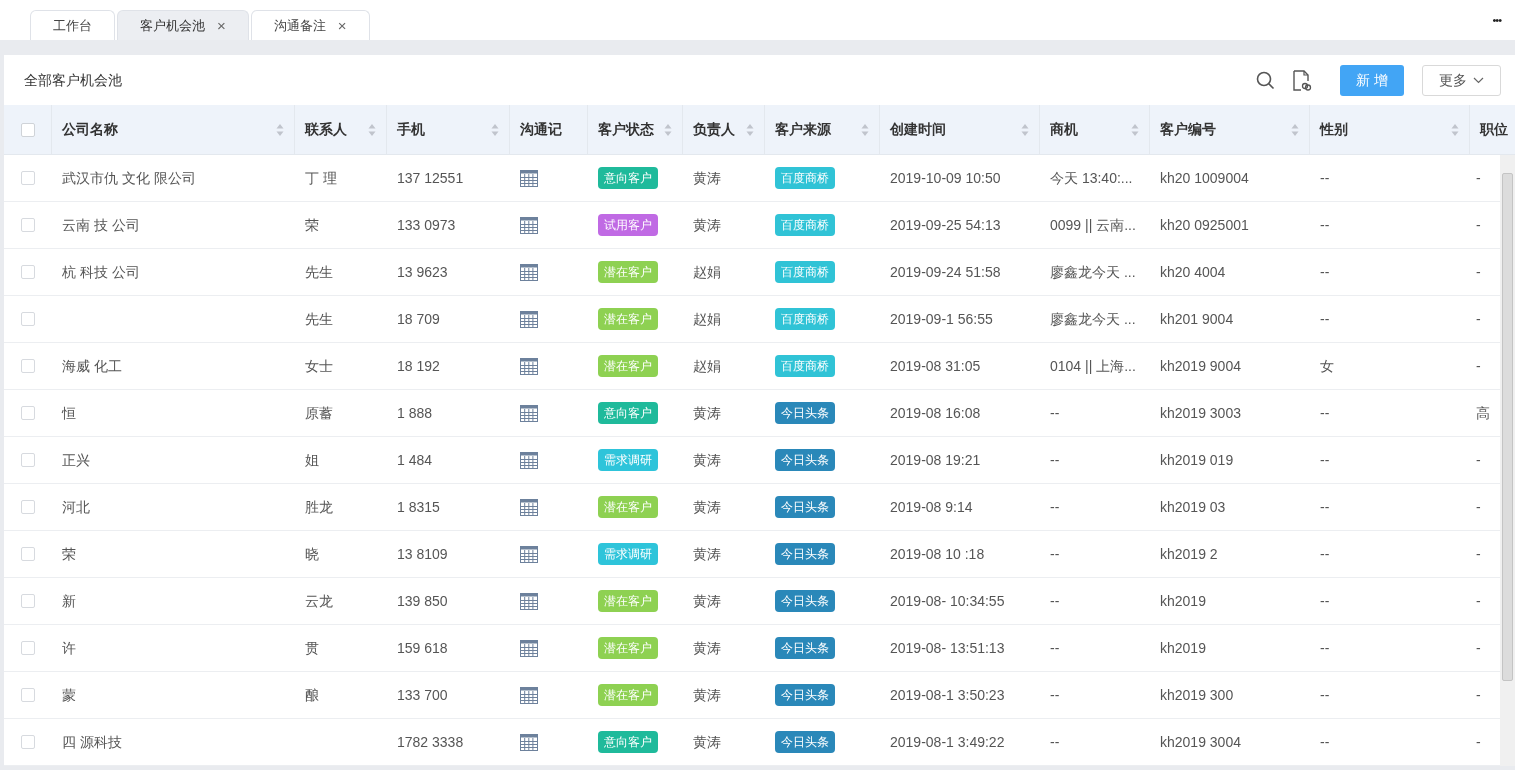  What do you see at coordinates (418, 365) in the screenshot?
I see `phone-number: 18 192` at bounding box center [418, 365].